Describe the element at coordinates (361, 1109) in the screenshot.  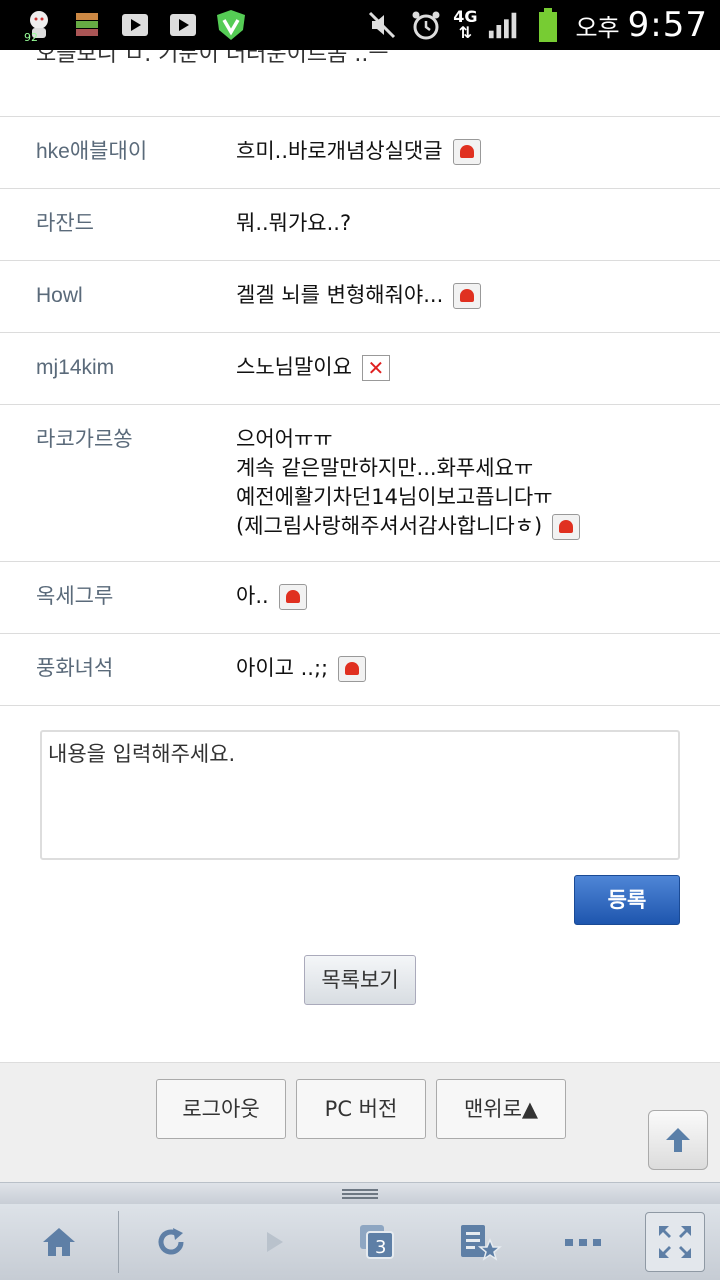
I see `pc-version-button: PC 버전` at that location.